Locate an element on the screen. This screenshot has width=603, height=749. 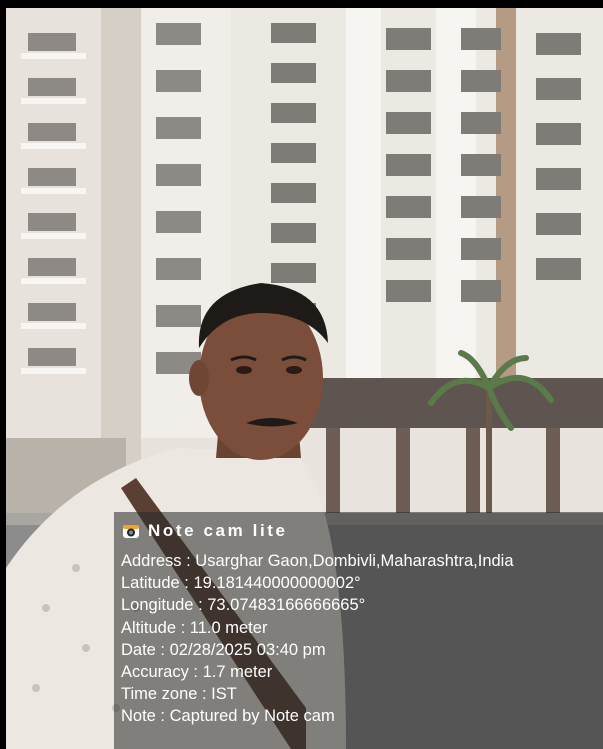
stamp-timezone: Time zone : IST is located at coordinates (179, 694).